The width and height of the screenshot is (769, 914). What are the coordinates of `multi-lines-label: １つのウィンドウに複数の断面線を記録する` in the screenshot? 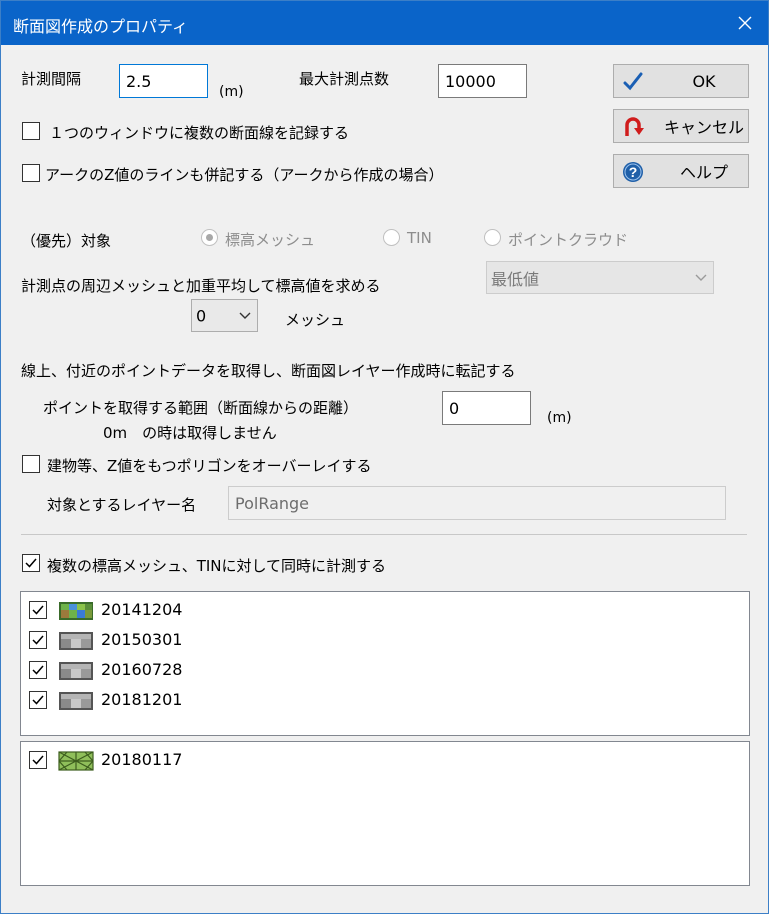 It's located at (199, 133).